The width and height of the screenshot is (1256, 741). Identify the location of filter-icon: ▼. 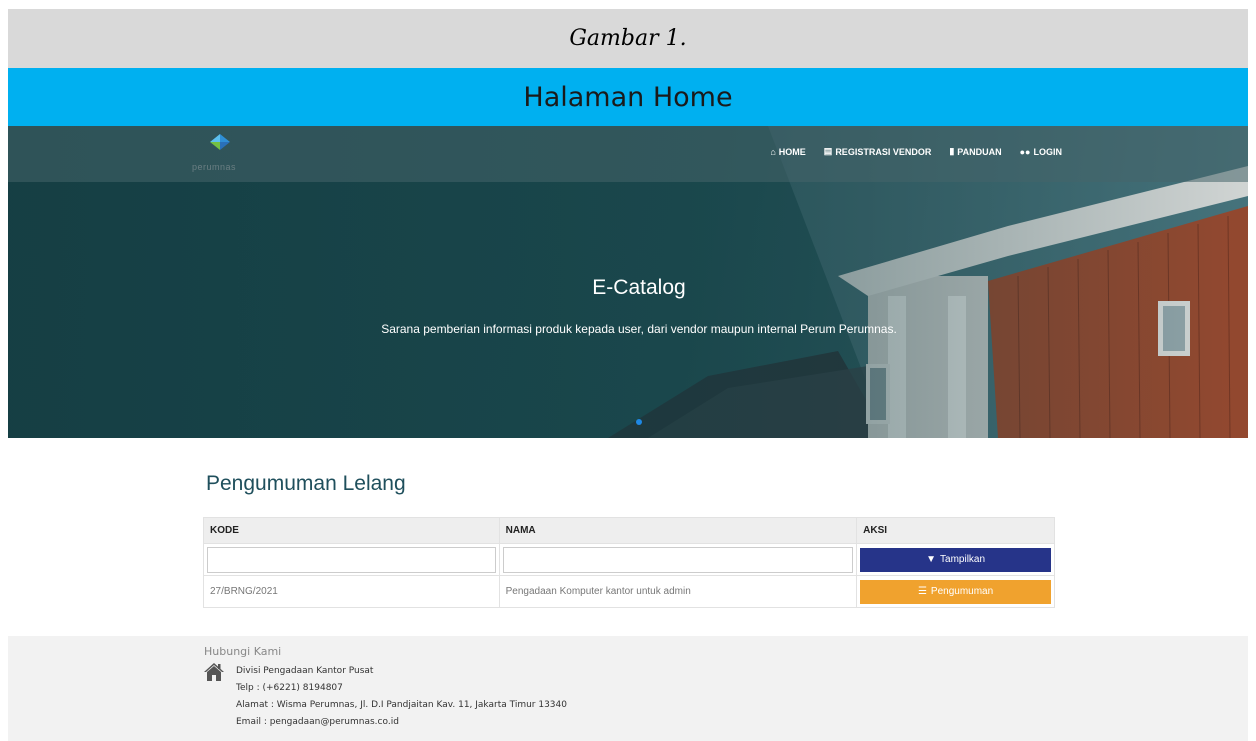
(931, 559).